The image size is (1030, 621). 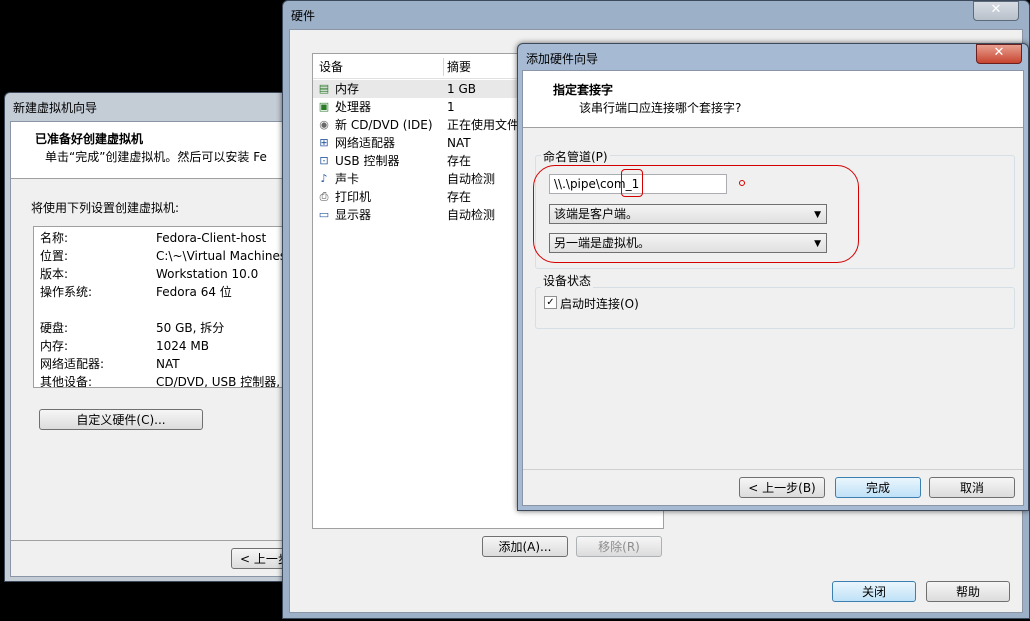 What do you see at coordinates (182, 346) in the screenshot?
I see `setting-value: 1024 MB` at bounding box center [182, 346].